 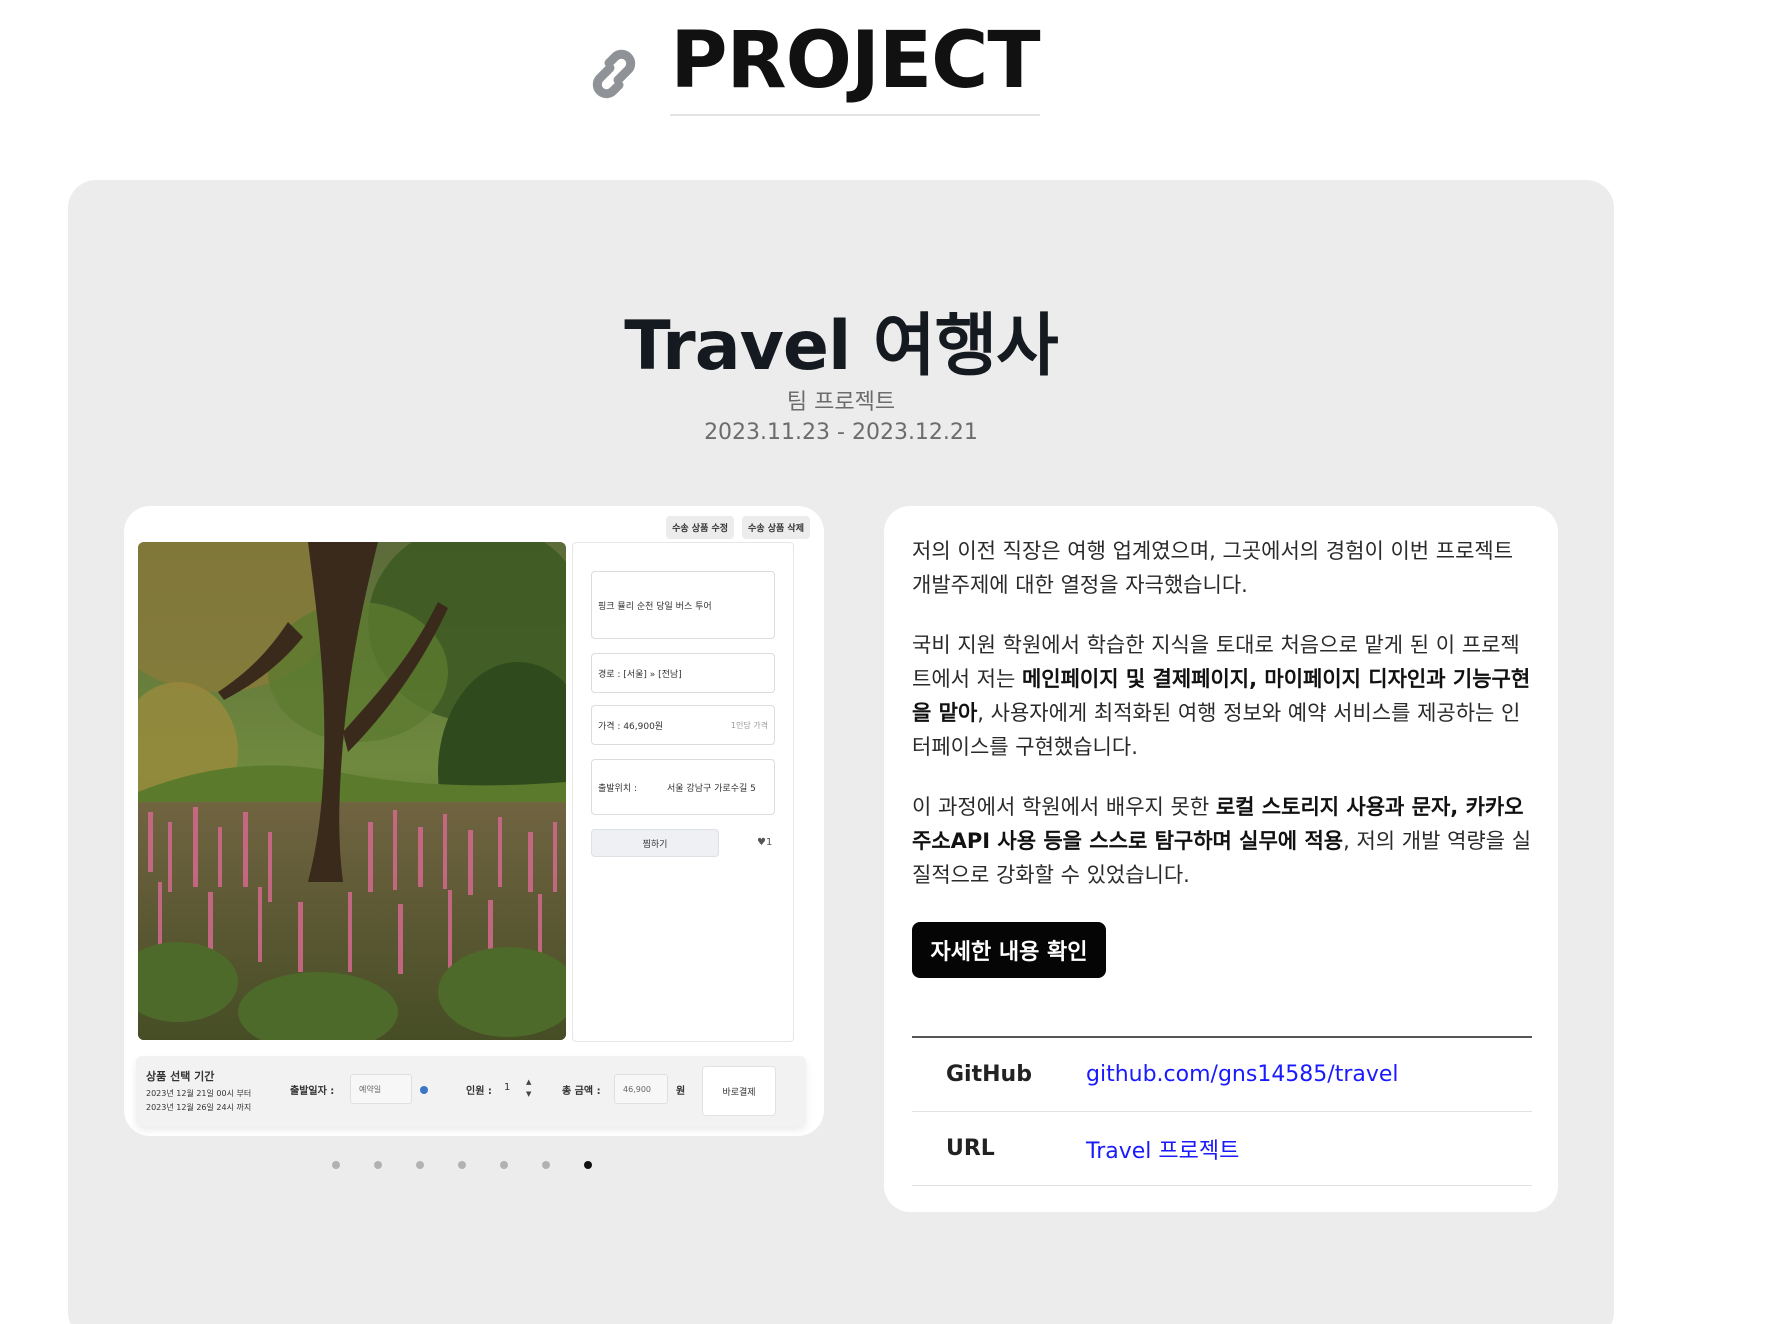 I want to click on github-row: GitHub github.com/gns14585/travel, so click(x=1222, y=1075).